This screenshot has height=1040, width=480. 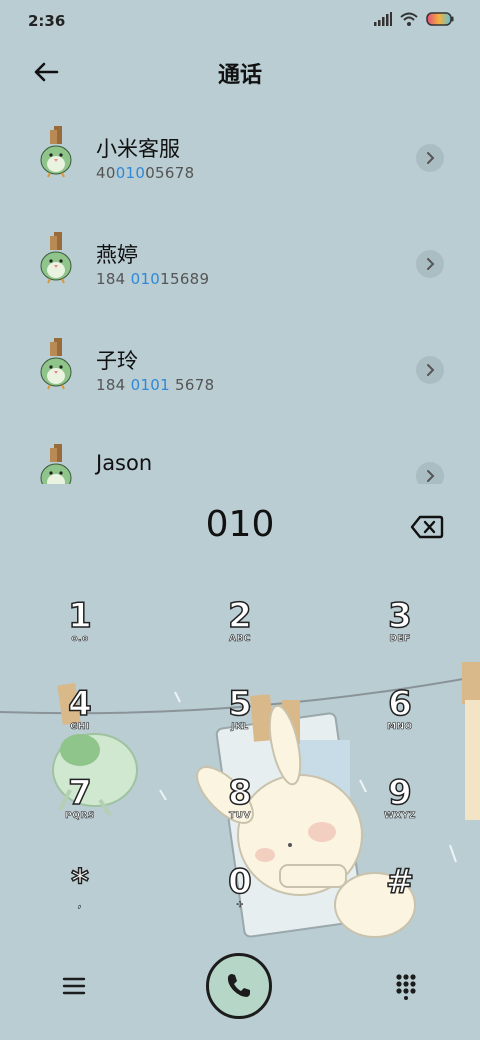 What do you see at coordinates (153, 279) in the screenshot?
I see `contact-number: 184 01015689` at bounding box center [153, 279].